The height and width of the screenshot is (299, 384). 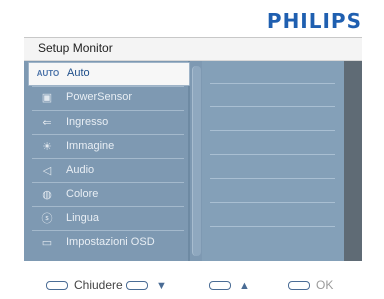 What do you see at coordinates (80, 170) in the screenshot?
I see `menu-item-label: Audio` at bounding box center [80, 170].